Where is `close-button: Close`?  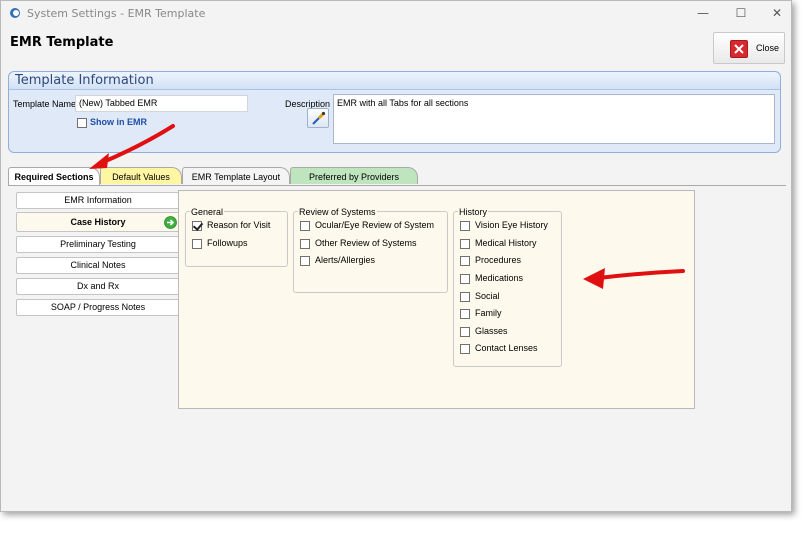
close-button: Close is located at coordinates (749, 48).